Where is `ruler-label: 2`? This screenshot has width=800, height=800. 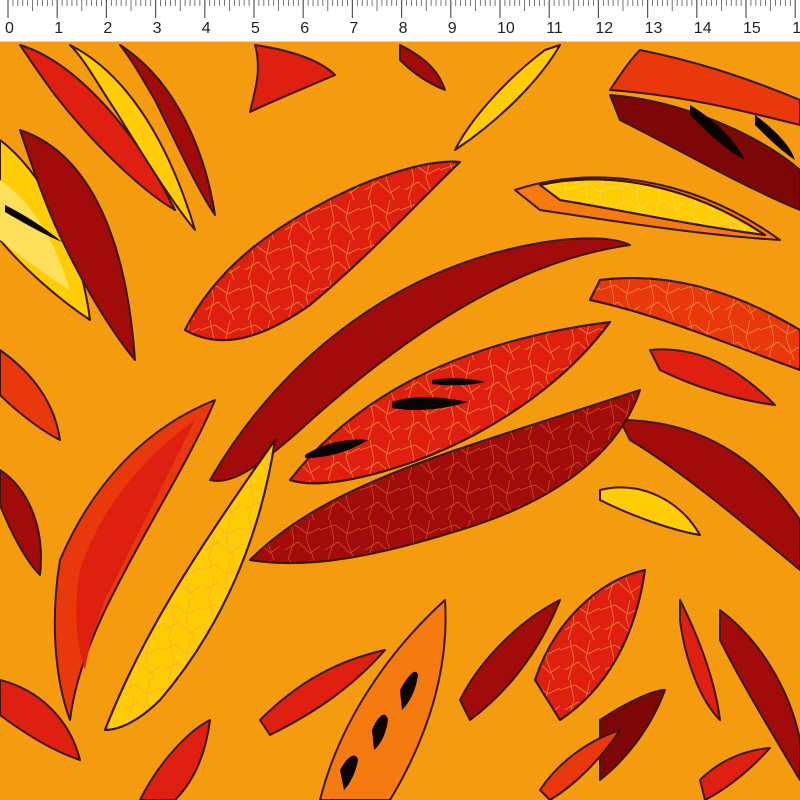 ruler-label: 2 is located at coordinates (107, 28).